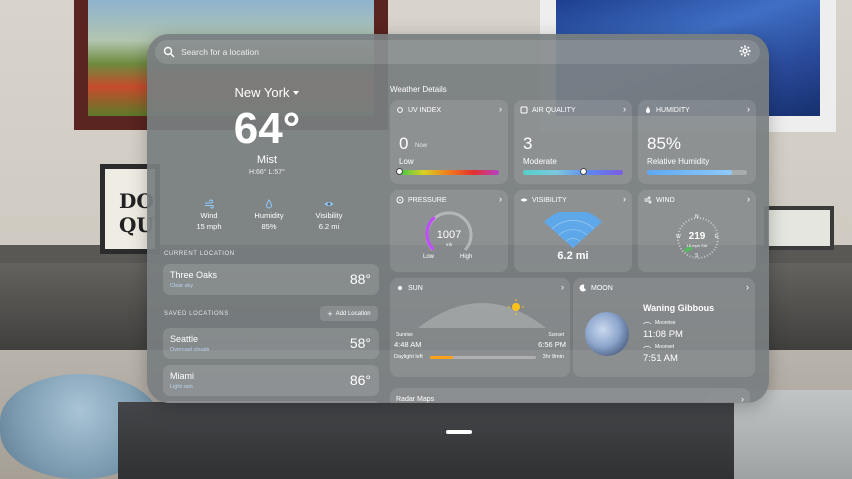 The image size is (852, 479). Describe the element at coordinates (267, 93) in the screenshot. I see `city-selector: New York` at that location.